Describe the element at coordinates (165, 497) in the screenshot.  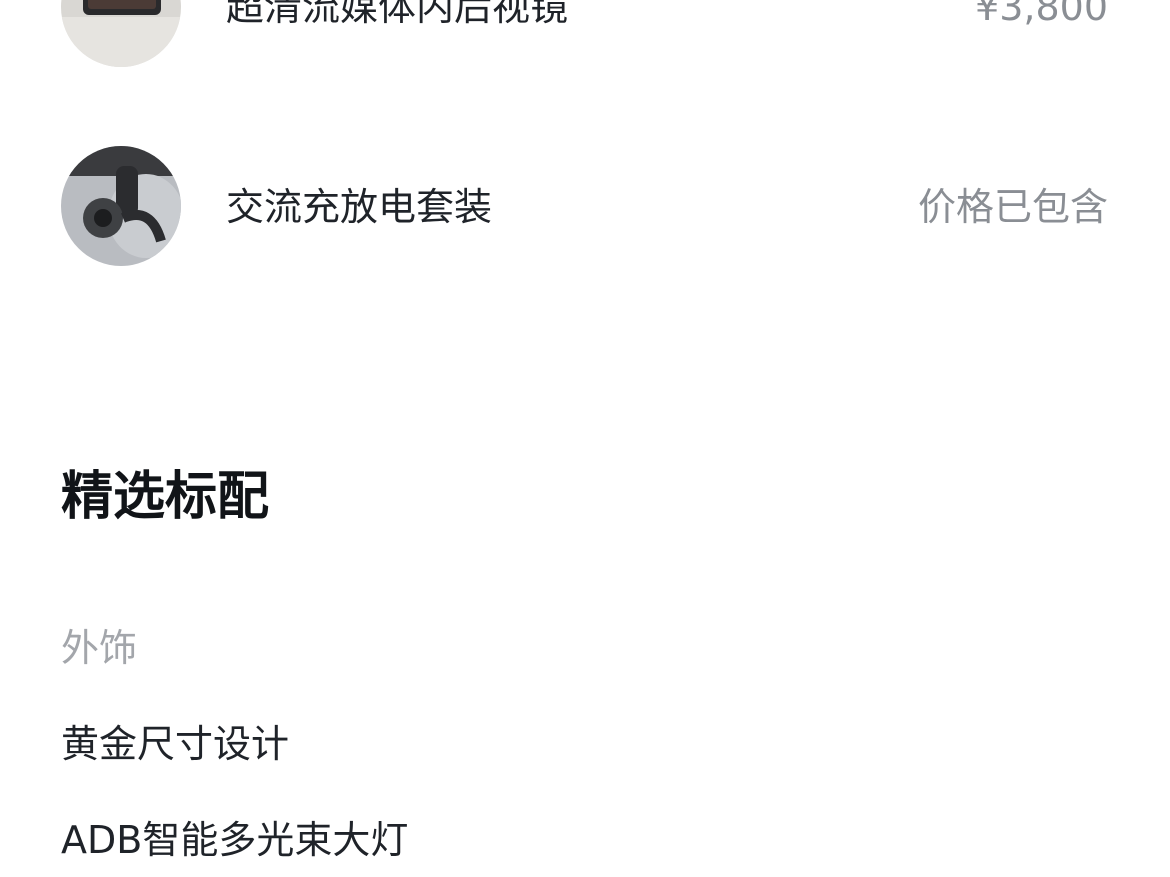
I see `section-title: 精选标配` at that location.